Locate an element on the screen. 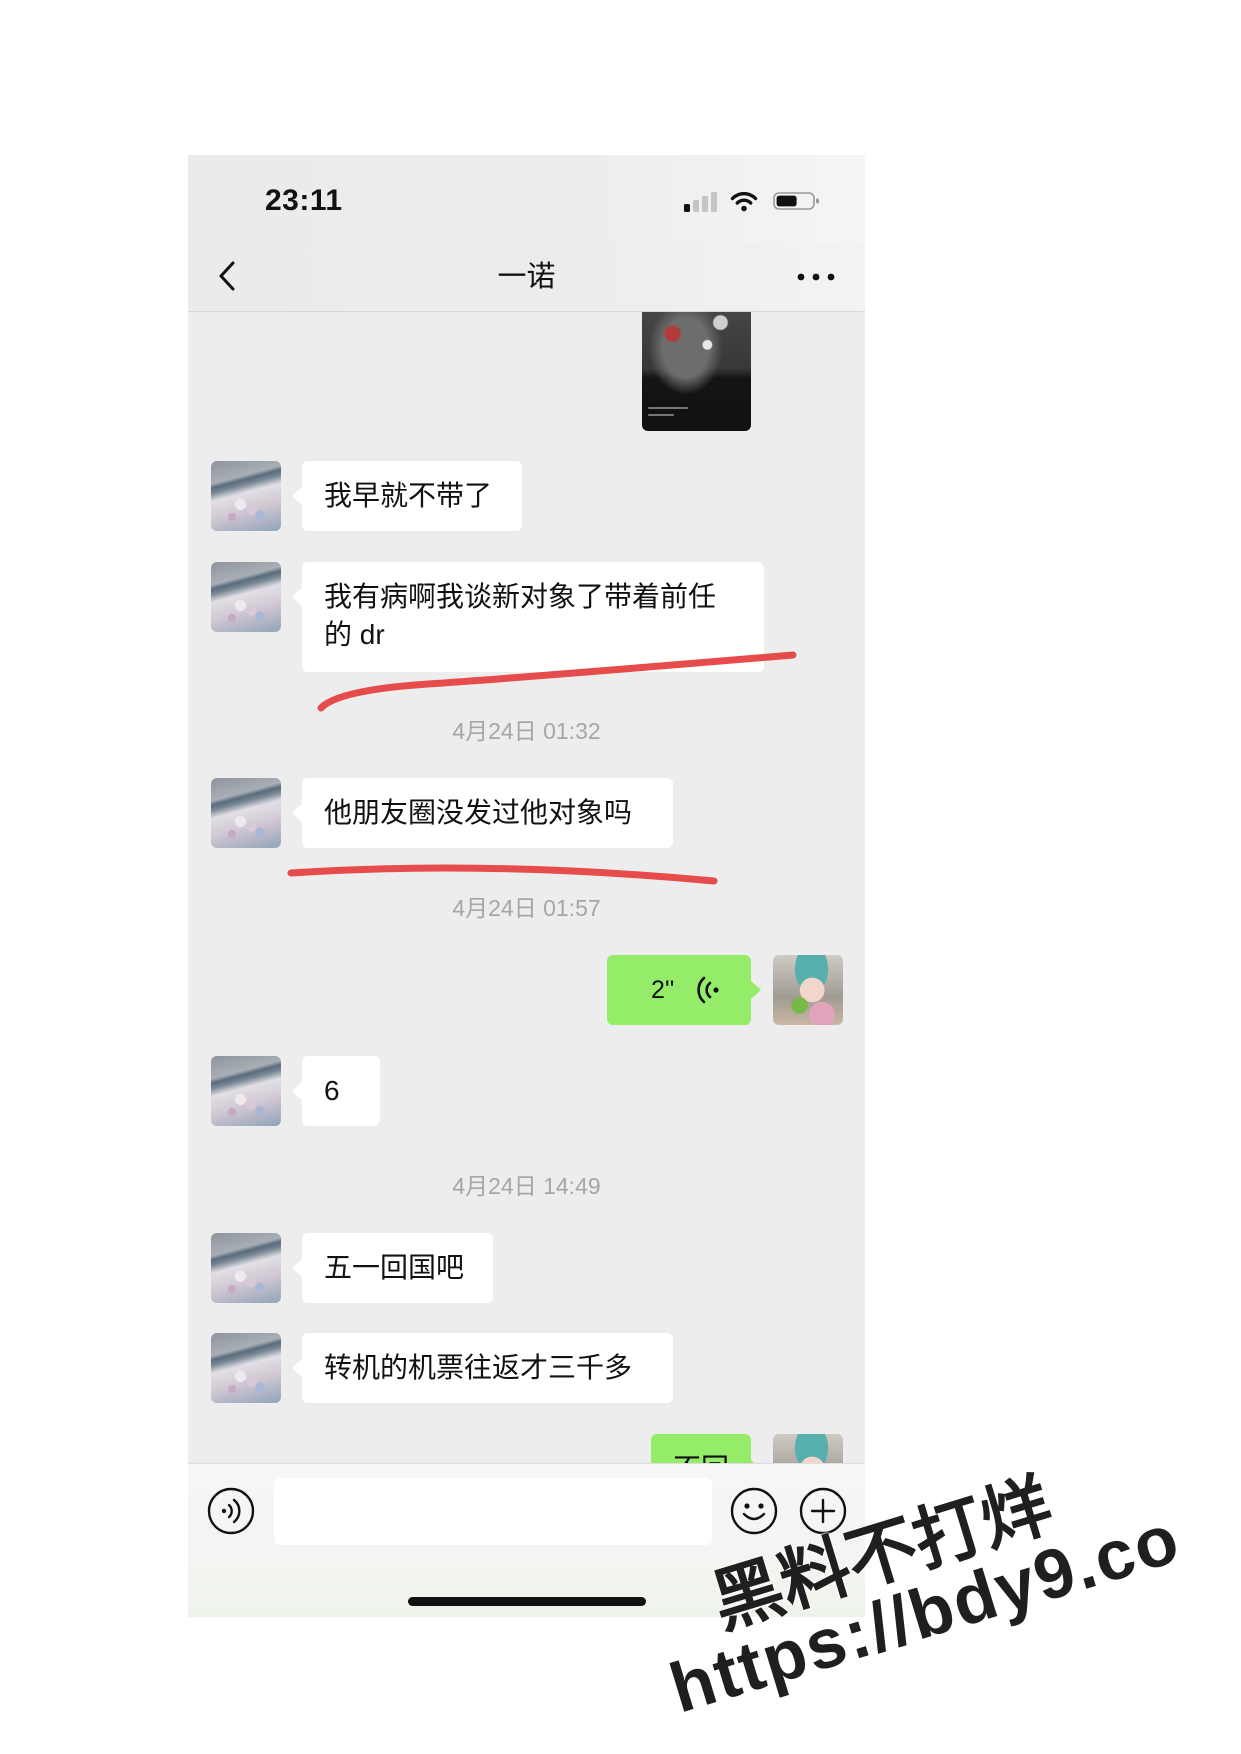  message-input is located at coordinates (493, 1511).